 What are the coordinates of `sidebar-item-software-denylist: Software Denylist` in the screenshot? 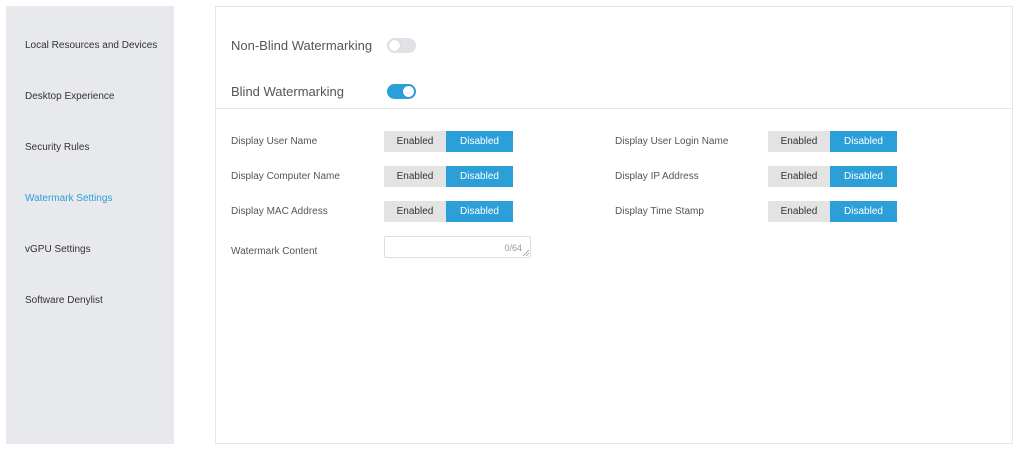 It's located at (64, 300).